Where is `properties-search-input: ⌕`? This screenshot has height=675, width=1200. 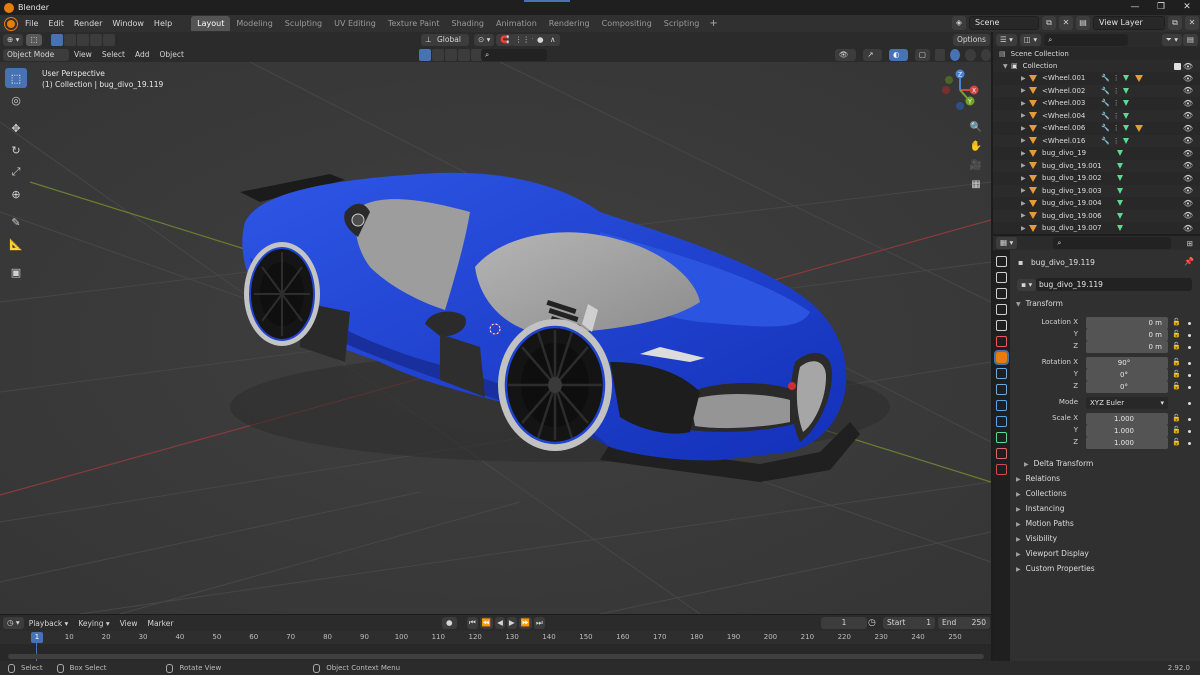
properties-search-input: ⌕ is located at coordinates (1112, 243).